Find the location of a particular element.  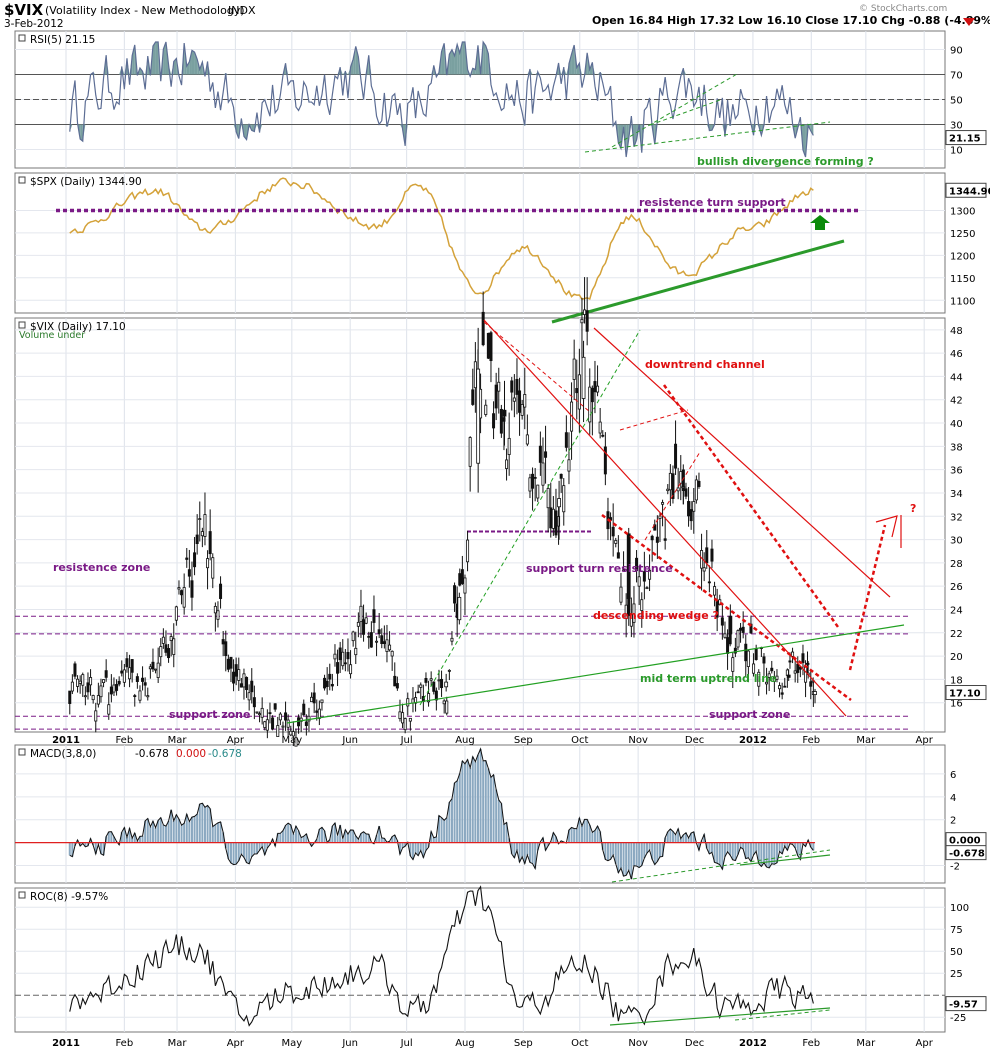

macd-title-name: MACD(3,8,0) is located at coordinates (63, 754).